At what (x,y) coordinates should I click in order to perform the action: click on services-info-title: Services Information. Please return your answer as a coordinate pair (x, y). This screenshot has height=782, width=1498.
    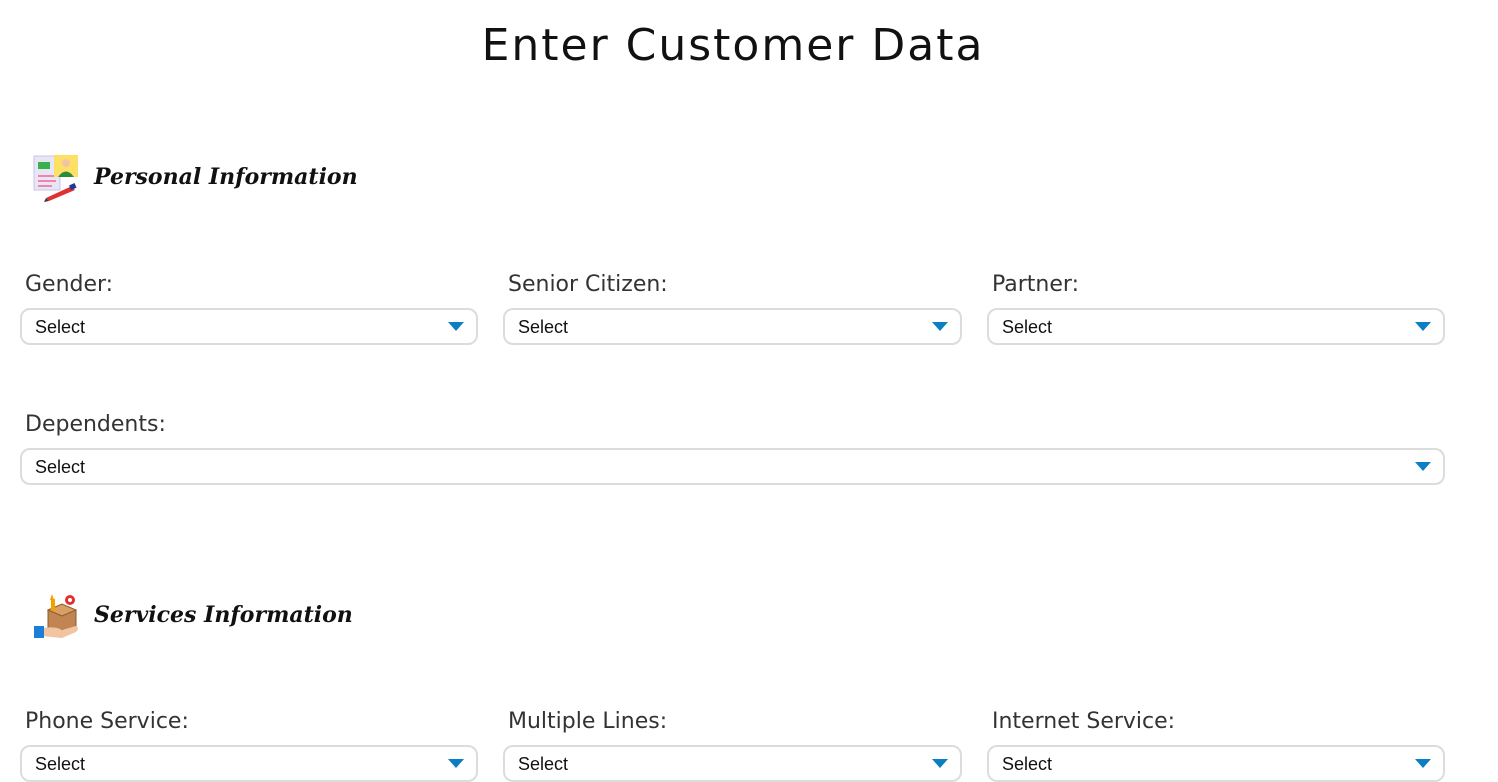
    Looking at the image, I should click on (223, 615).